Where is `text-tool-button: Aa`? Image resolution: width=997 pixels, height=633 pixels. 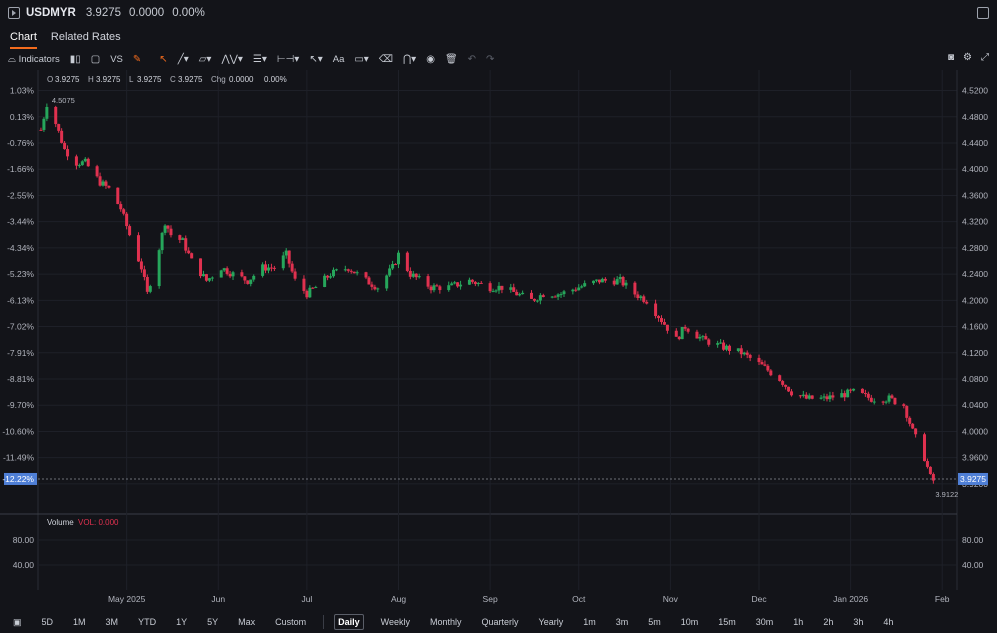 text-tool-button: Aa is located at coordinates (339, 59).